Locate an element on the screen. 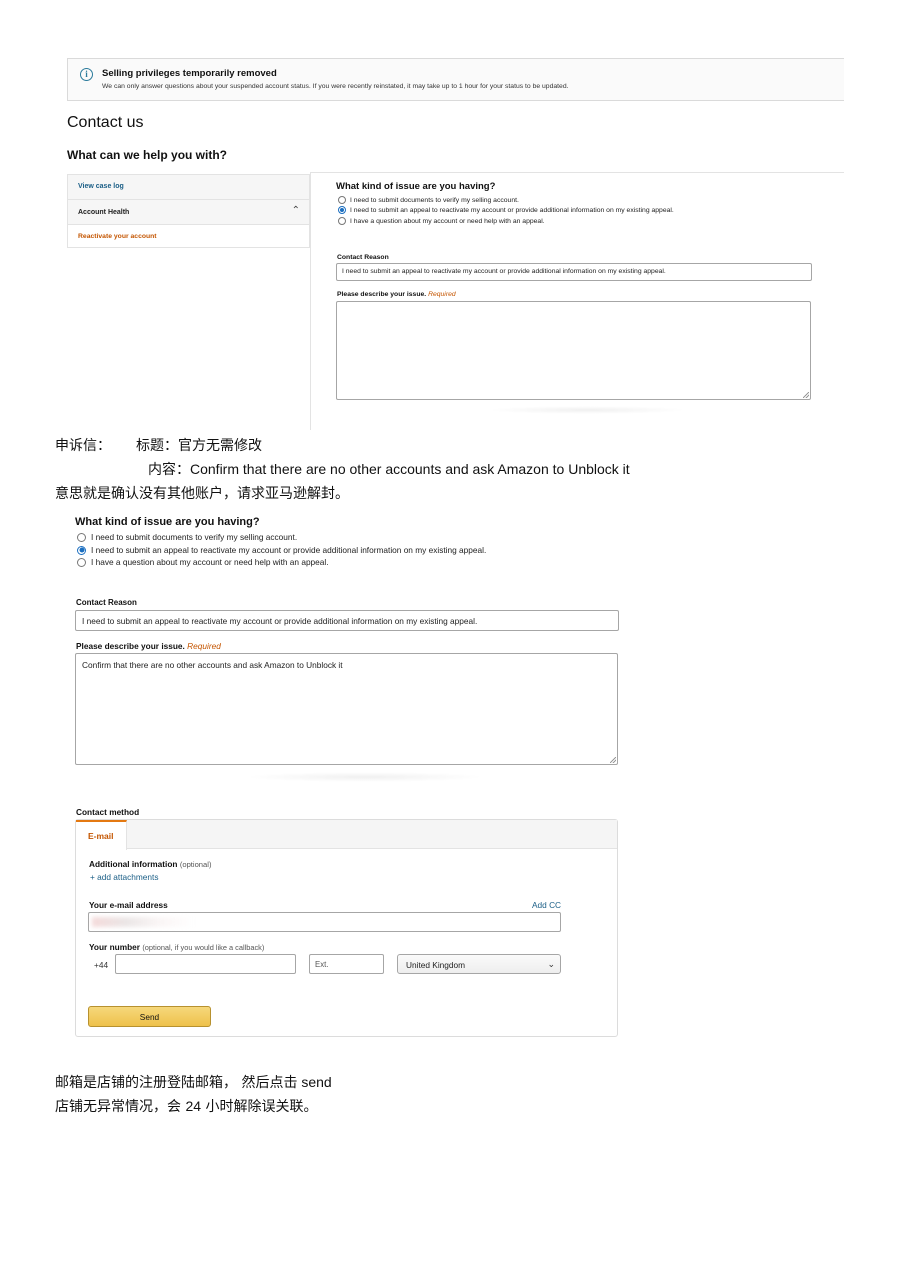  note-email-send: send is located at coordinates (314, 1082).